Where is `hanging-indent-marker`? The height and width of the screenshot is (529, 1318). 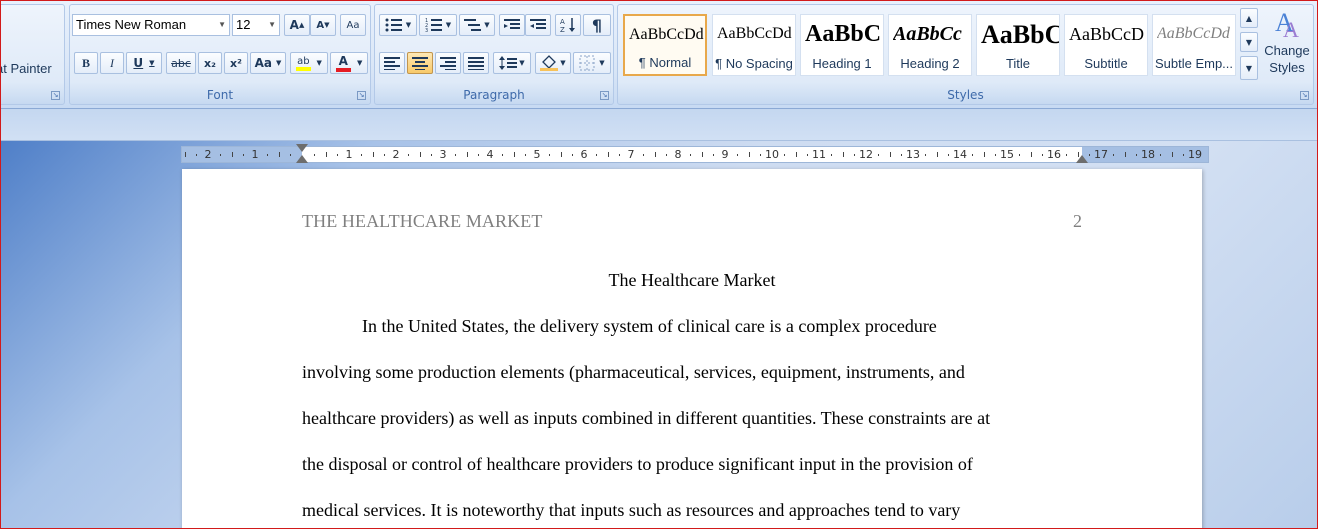
hanging-indent-marker is located at coordinates (302, 159).